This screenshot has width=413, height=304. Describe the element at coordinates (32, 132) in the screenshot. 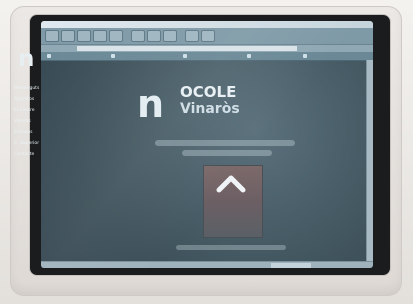

I see `sidebar-item-enllacos: Enllaços` at that location.